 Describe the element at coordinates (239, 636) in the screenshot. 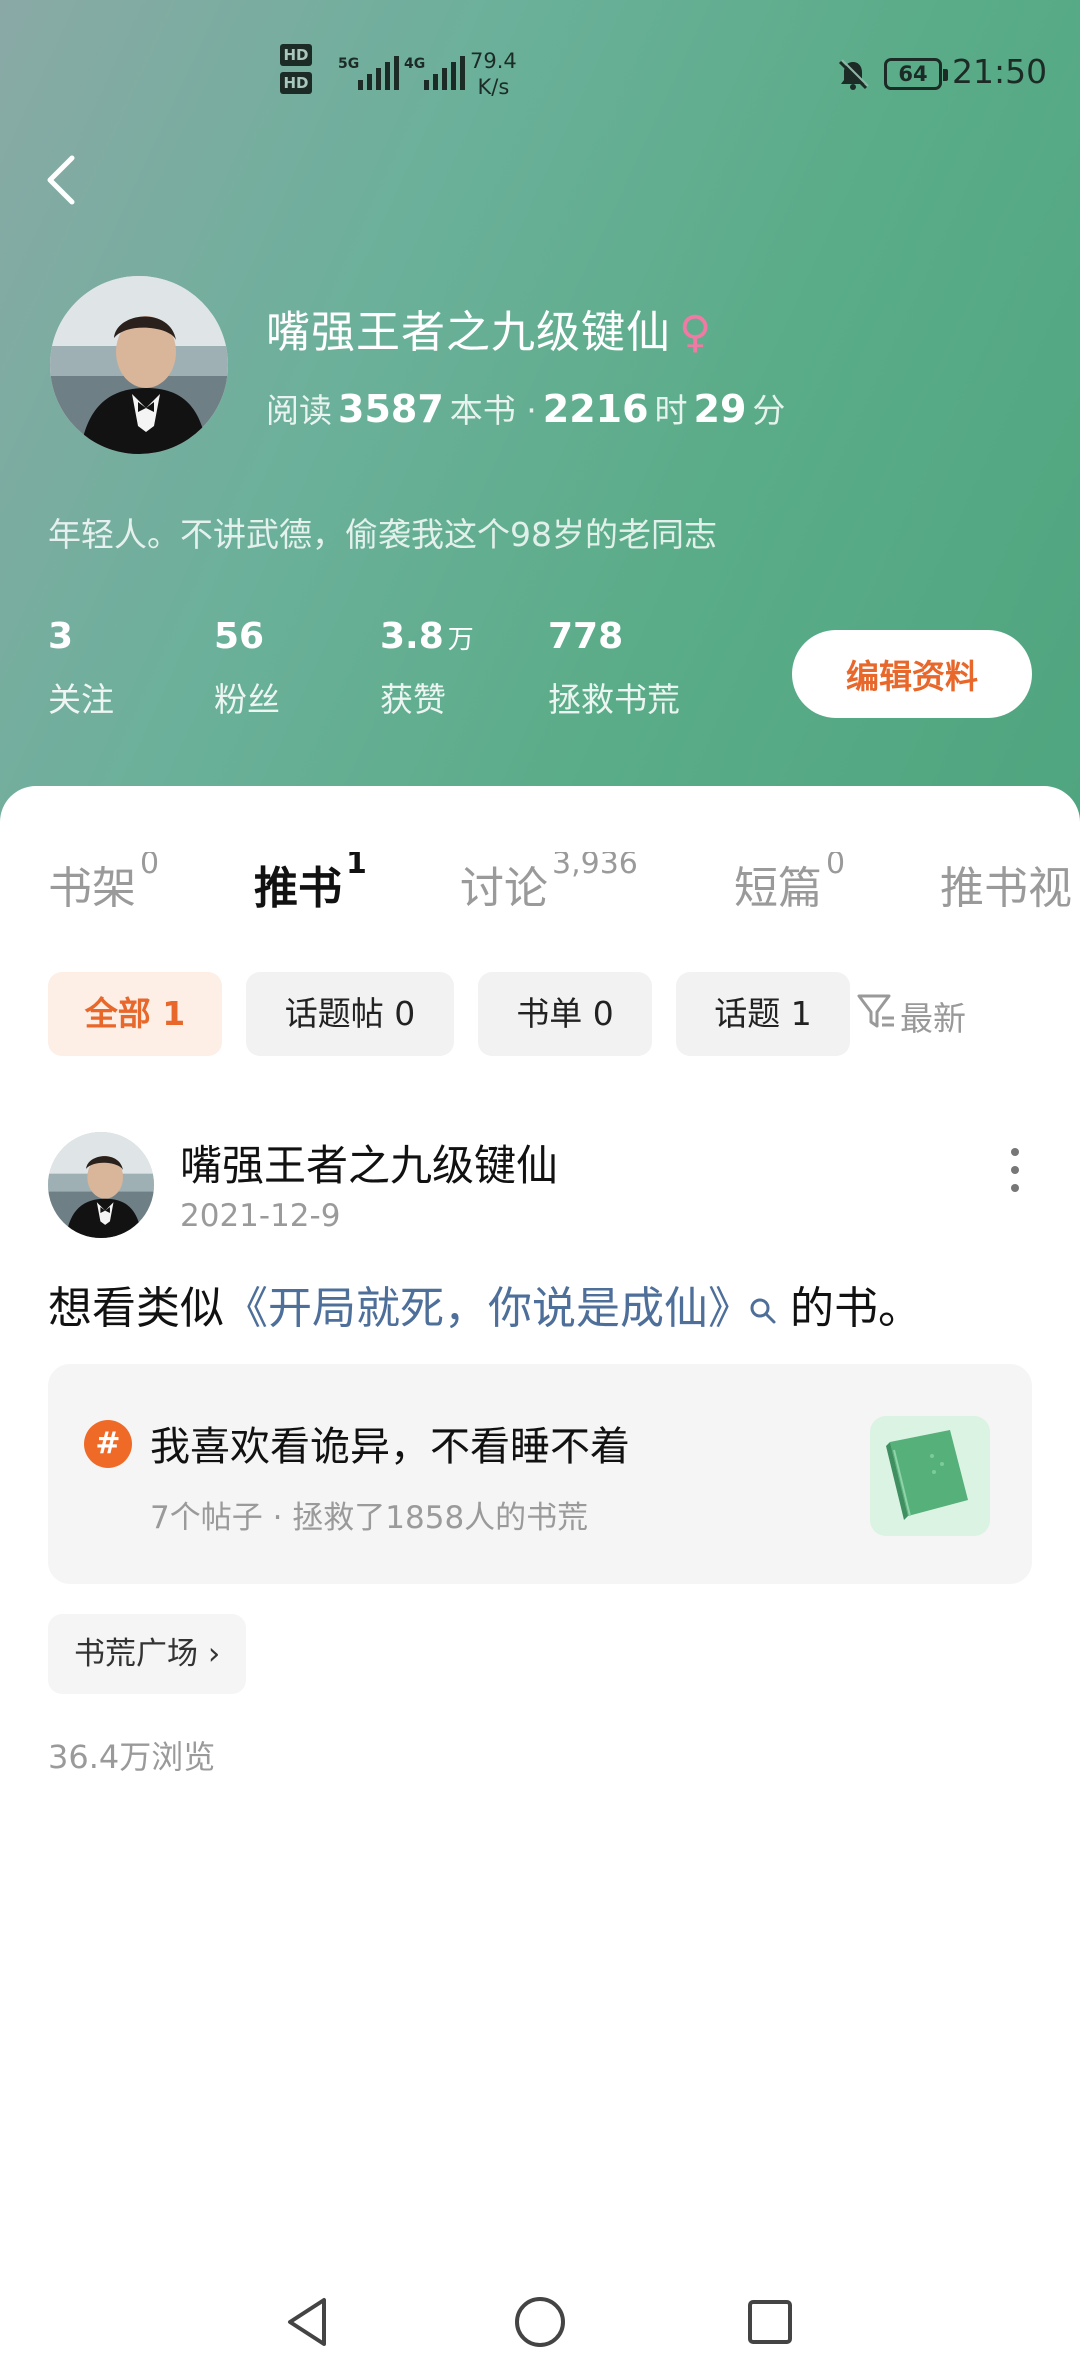

I see `stat-value: 56` at that location.